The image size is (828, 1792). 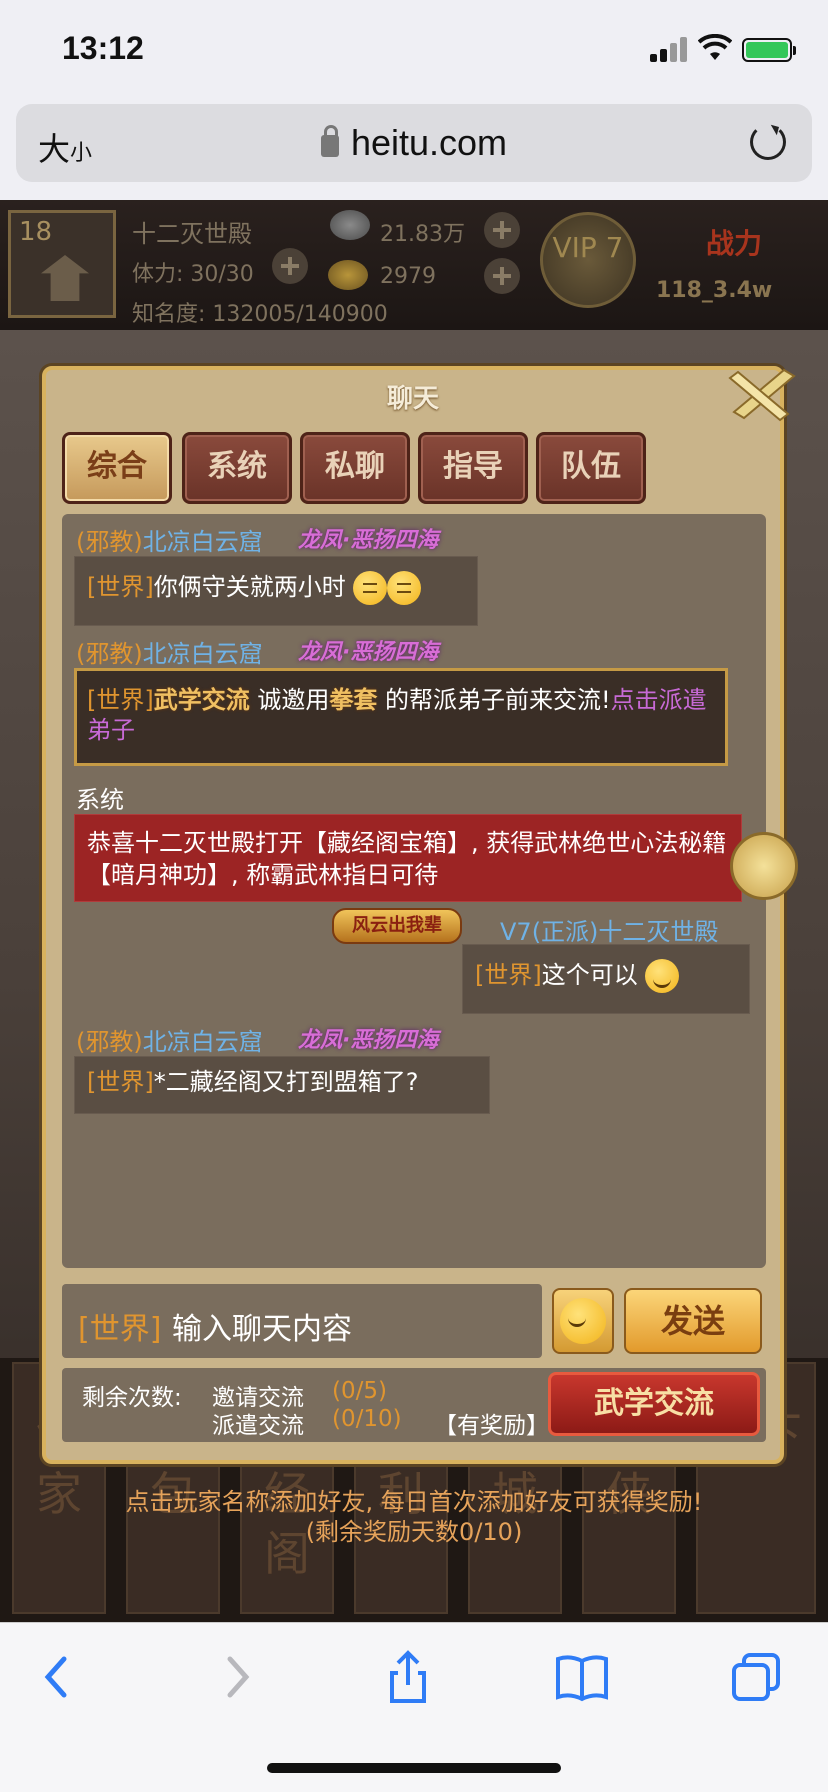 What do you see at coordinates (654, 1404) in the screenshot?
I see `martial-exchange-button: 武学交流` at bounding box center [654, 1404].